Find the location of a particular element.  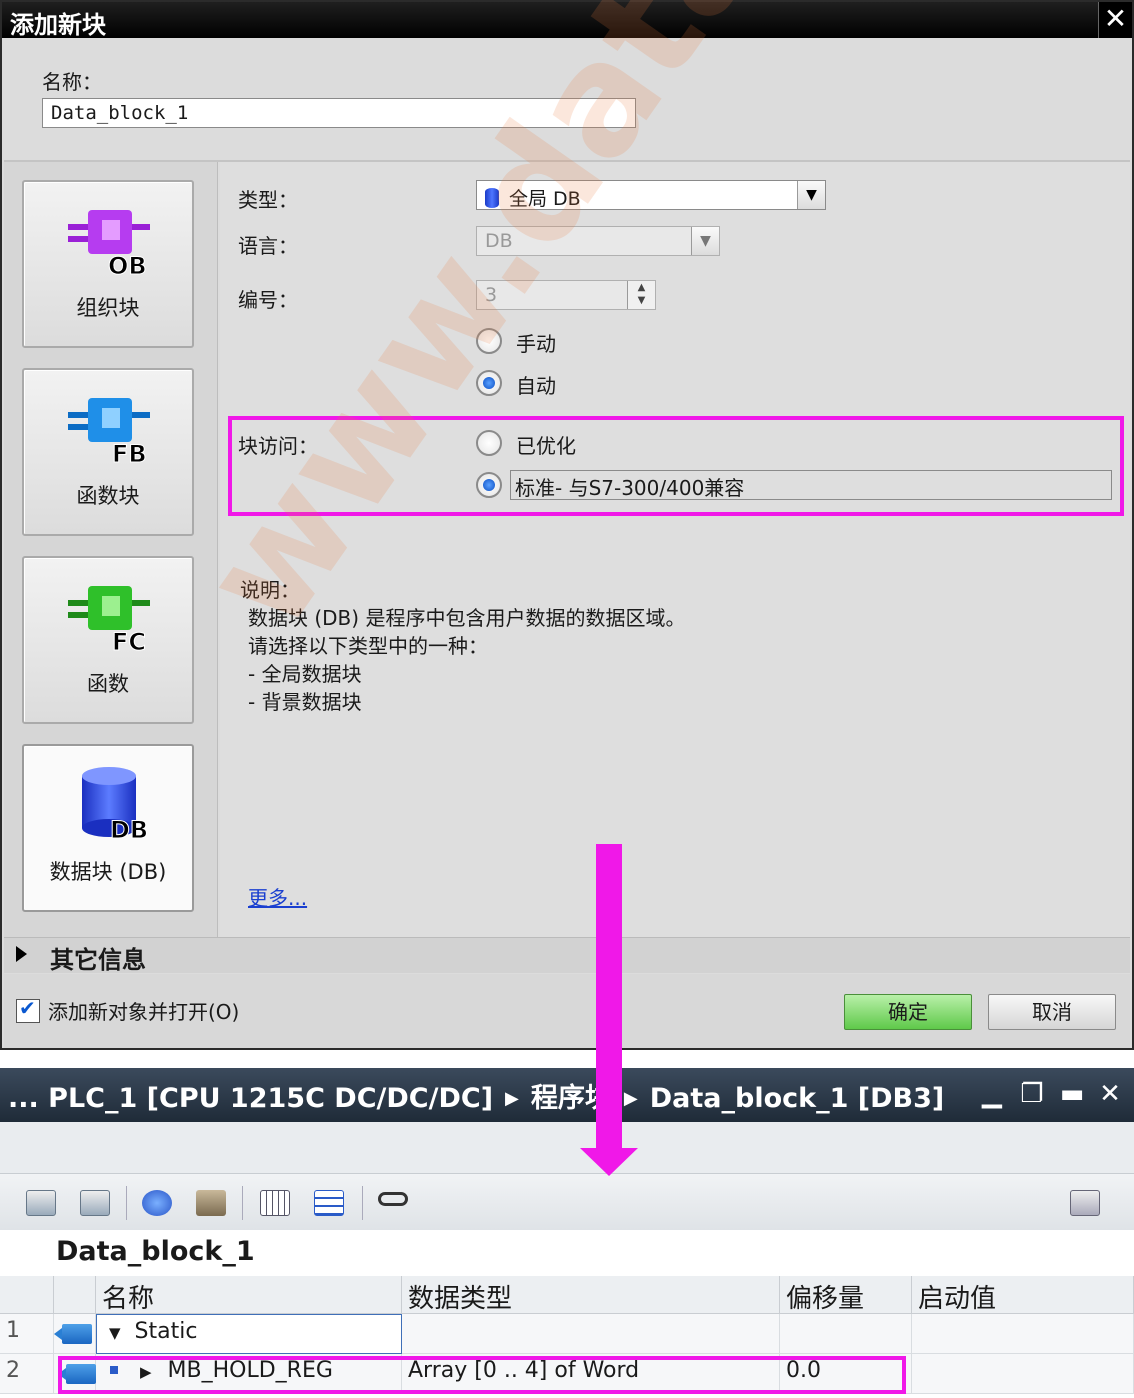

type-label: 类型： is located at coordinates (268, 200).